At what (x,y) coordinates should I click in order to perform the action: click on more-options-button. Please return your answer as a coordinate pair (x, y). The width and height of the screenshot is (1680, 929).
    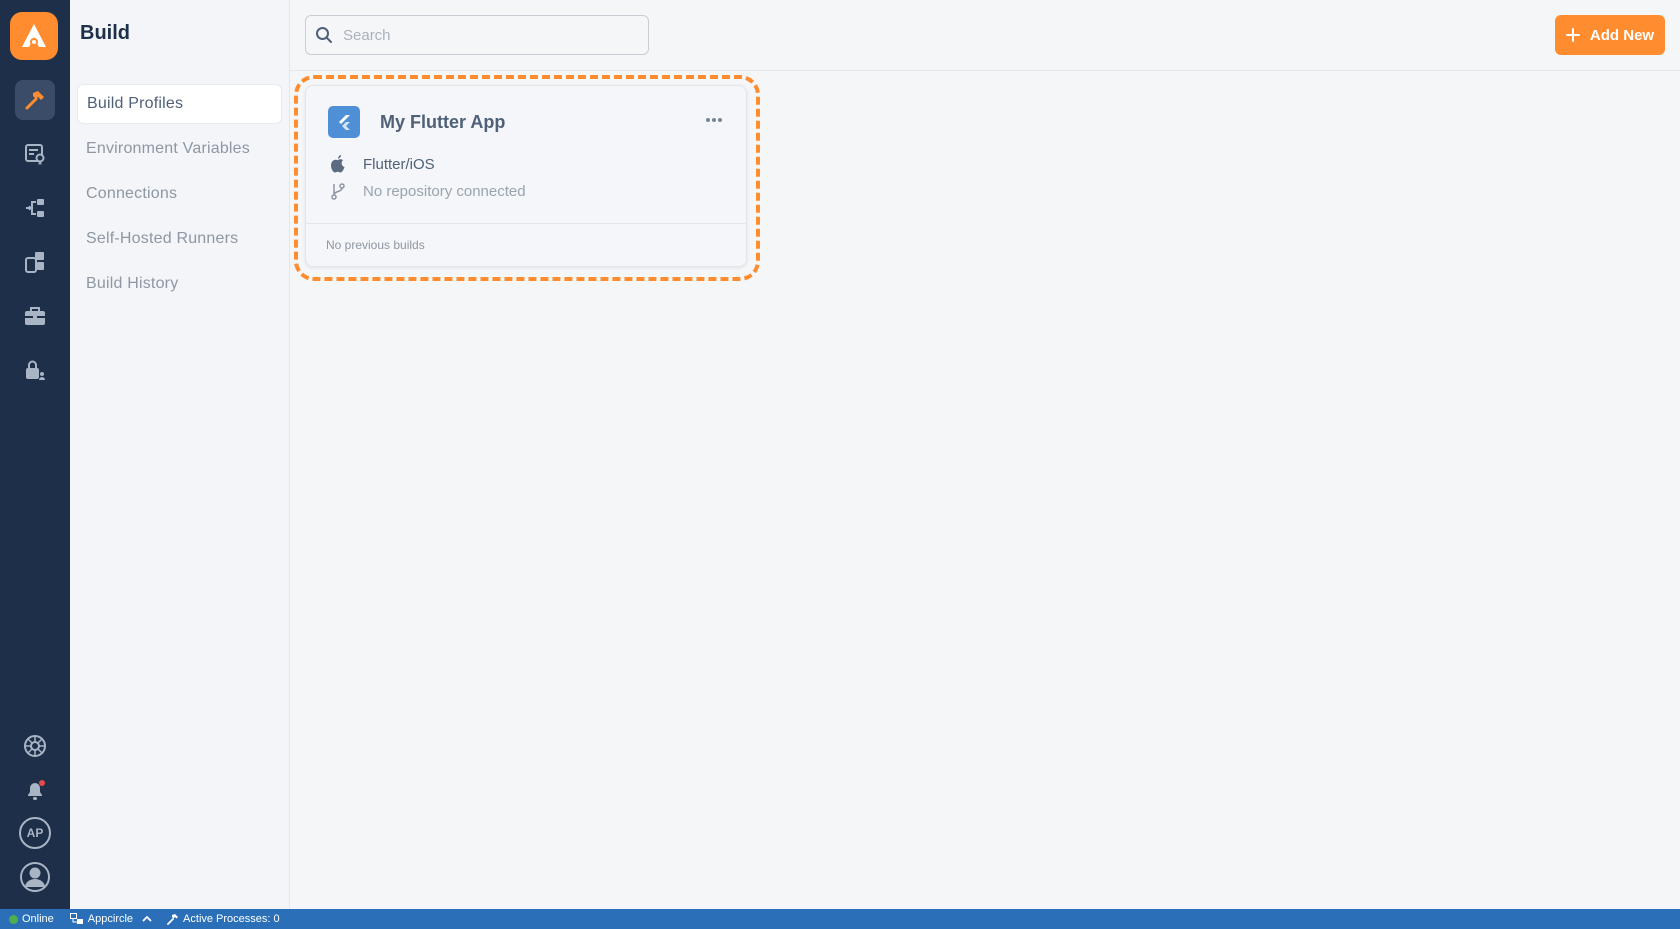
    Looking at the image, I should click on (714, 120).